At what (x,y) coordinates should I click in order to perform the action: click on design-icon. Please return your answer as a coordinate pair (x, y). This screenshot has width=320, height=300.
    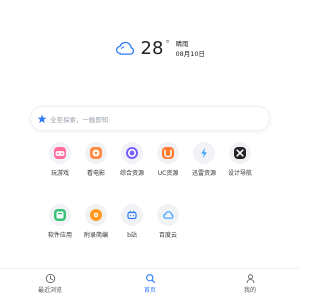
    Looking at the image, I should click on (240, 153).